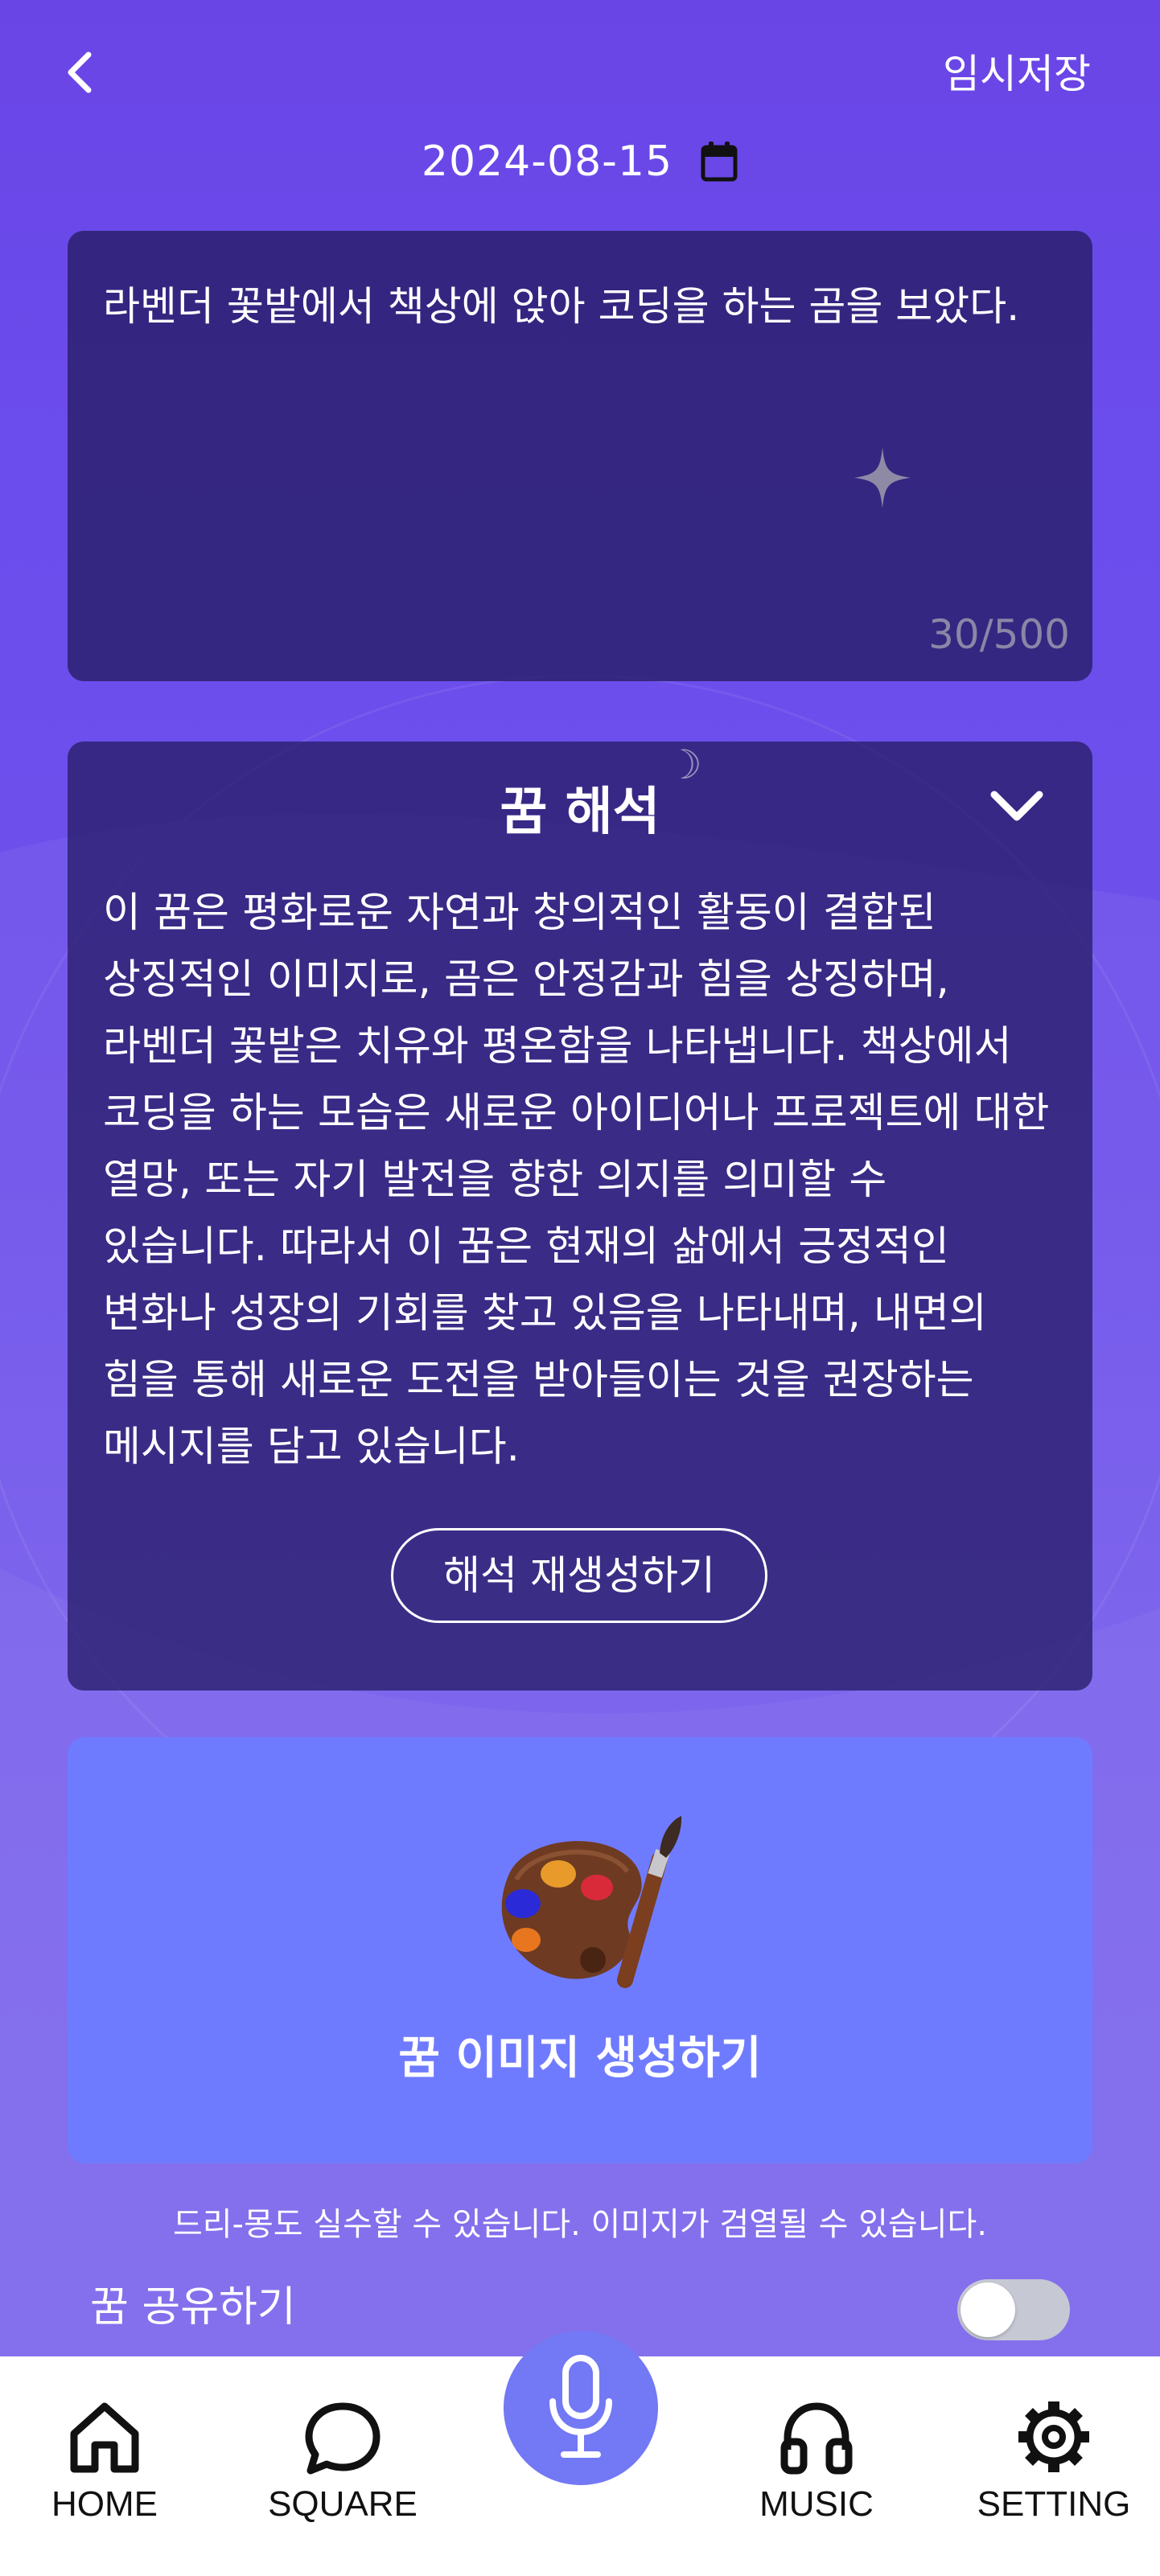 This screenshot has width=1160, height=2576. Describe the element at coordinates (591, 1902) in the screenshot. I see `palette-icon` at that location.